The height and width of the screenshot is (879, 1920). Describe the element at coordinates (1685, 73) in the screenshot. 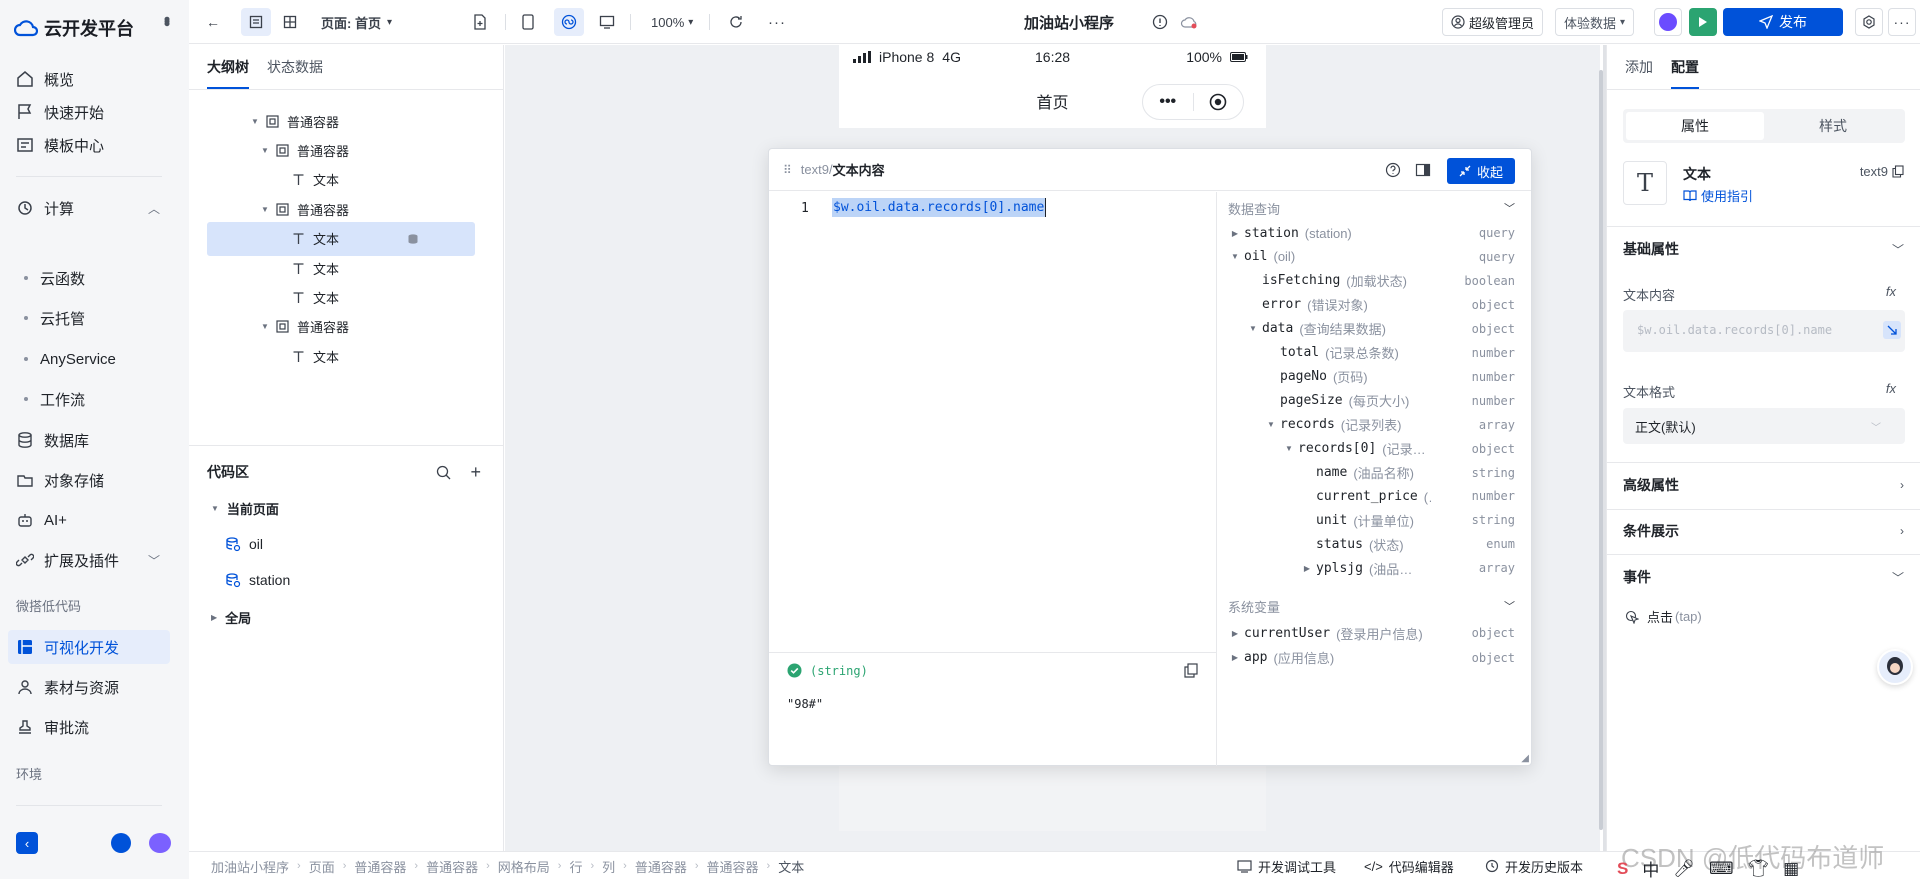

I see `tab-config: 配置` at that location.